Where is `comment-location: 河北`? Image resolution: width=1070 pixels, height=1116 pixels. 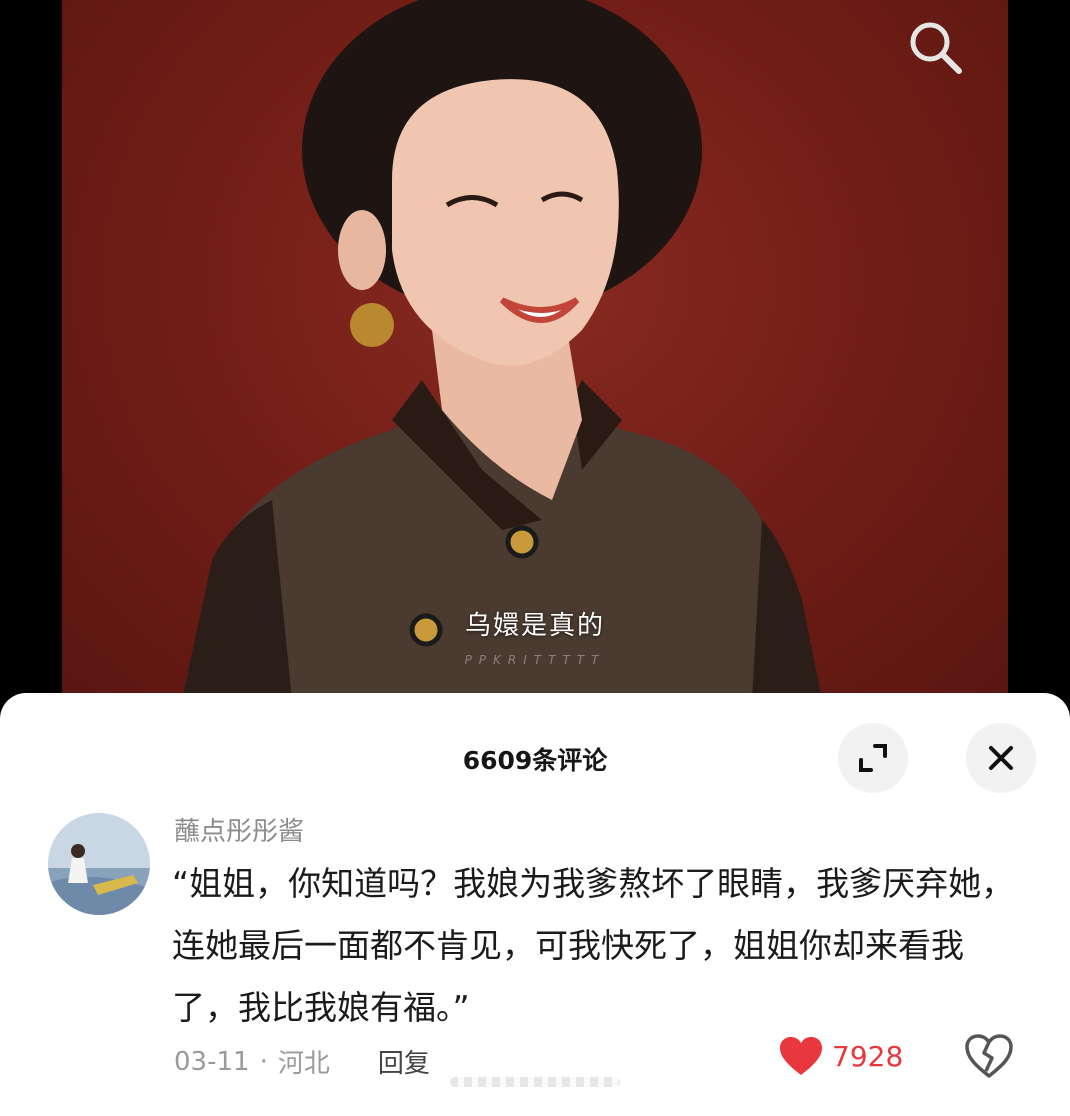
comment-location: 河北 is located at coordinates (303, 1064).